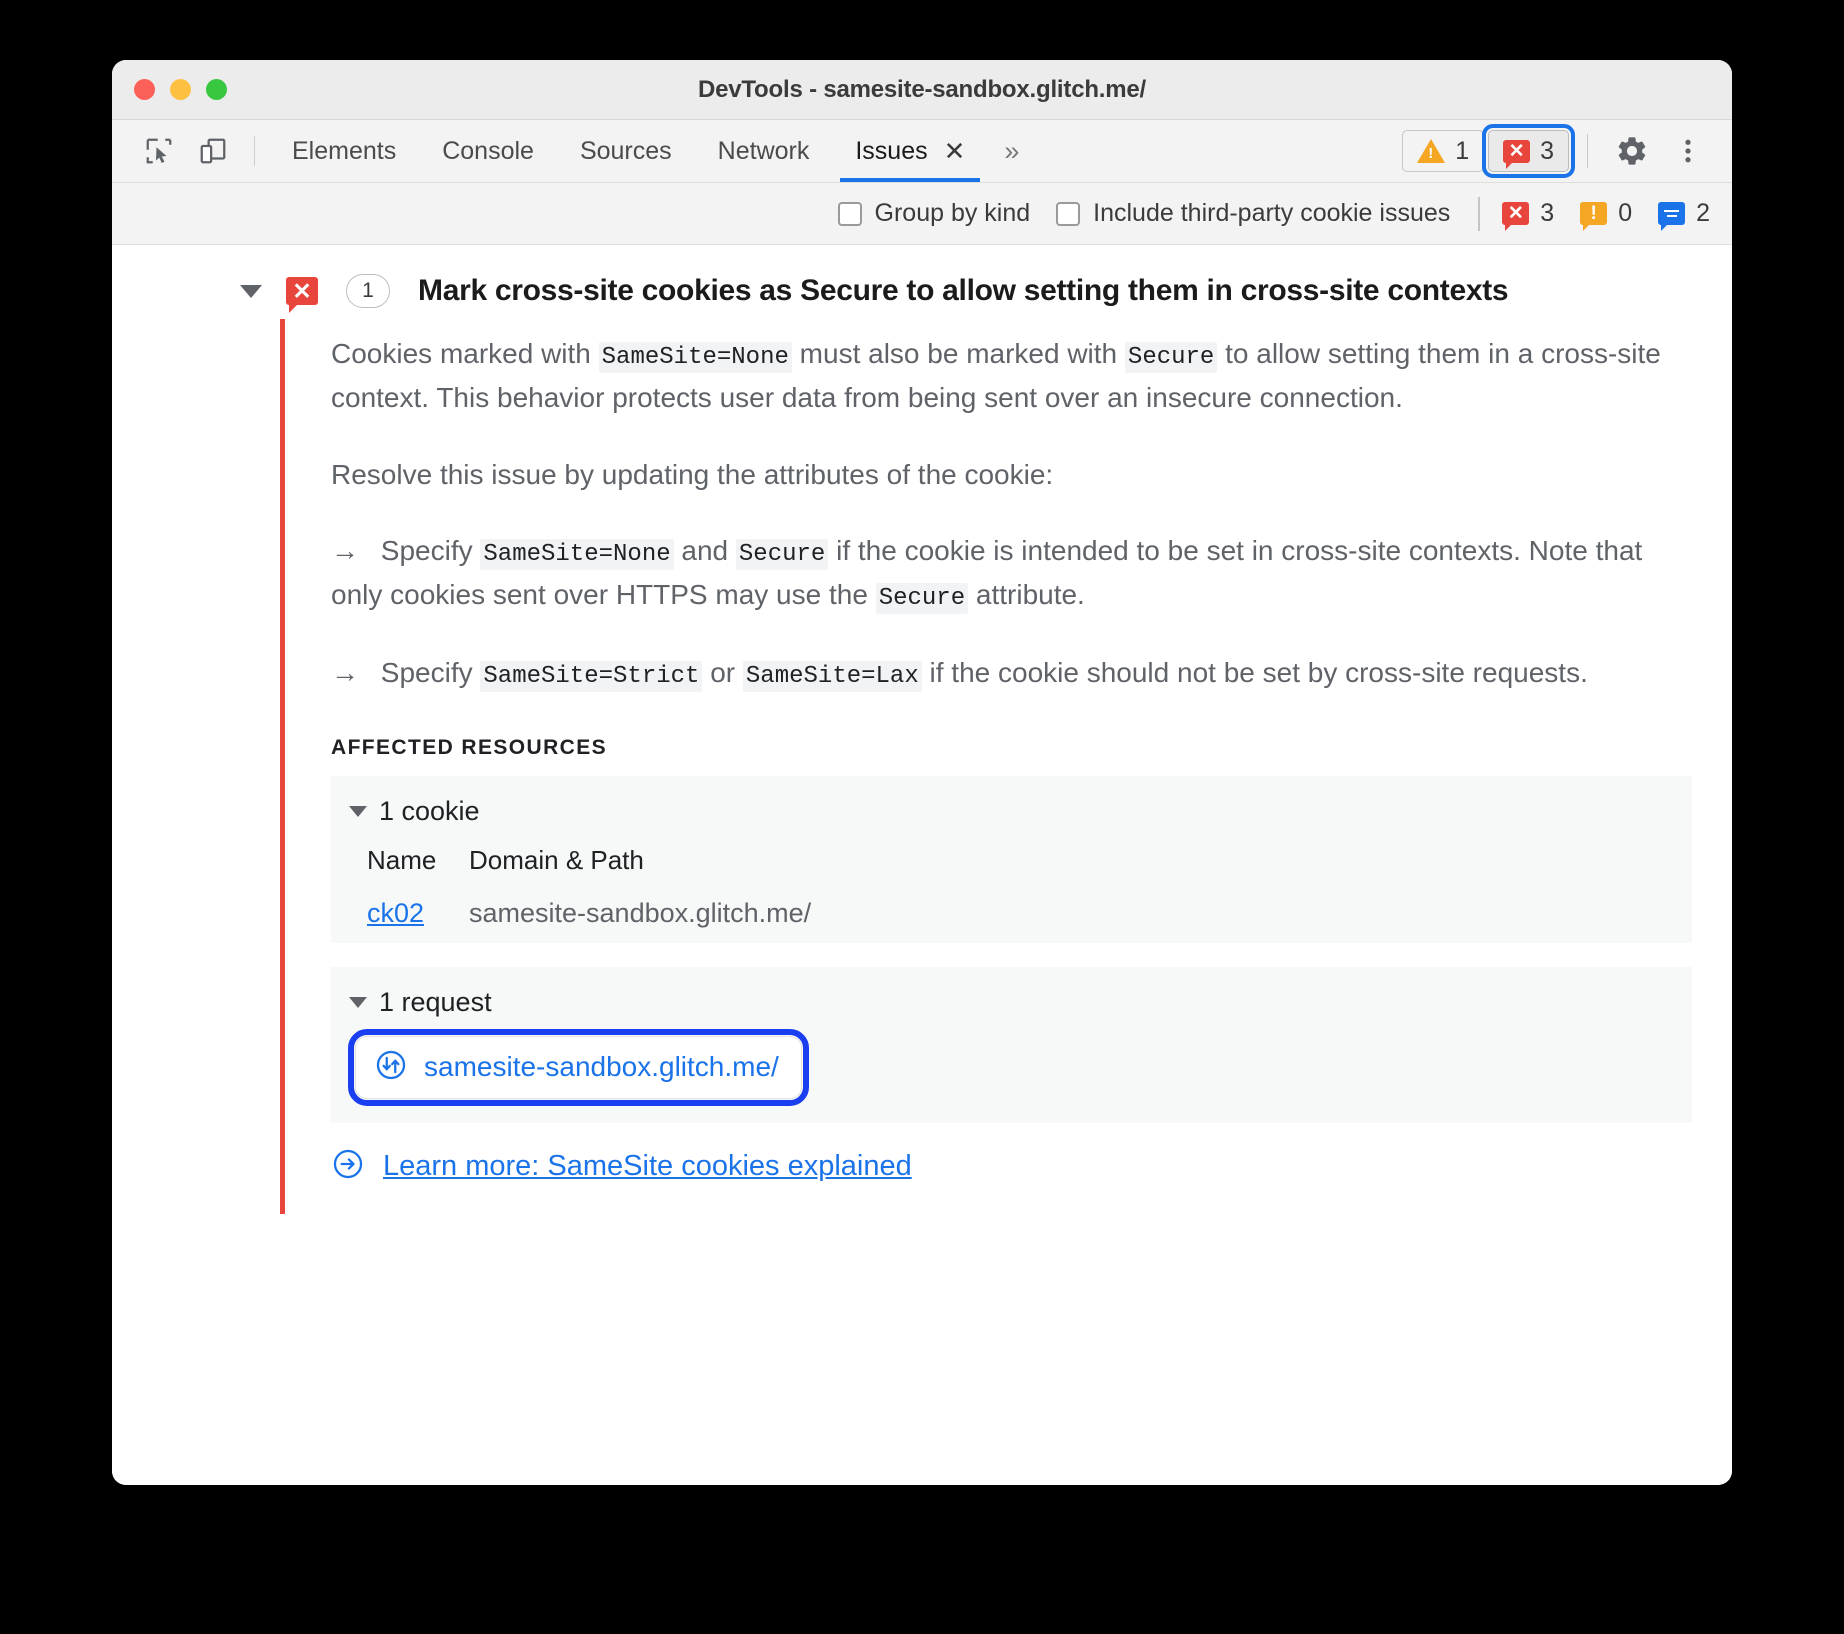  I want to click on tab-label: Sources, so click(625, 150).